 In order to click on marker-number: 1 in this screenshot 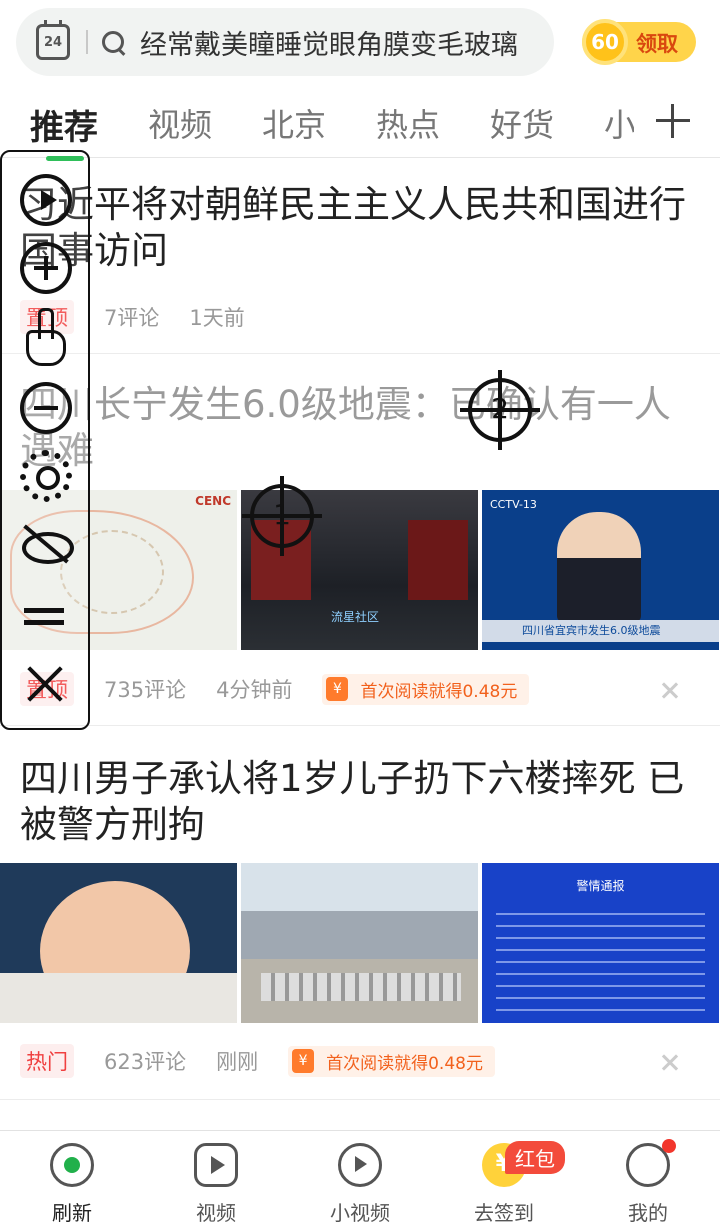, I will do `click(282, 514)`.